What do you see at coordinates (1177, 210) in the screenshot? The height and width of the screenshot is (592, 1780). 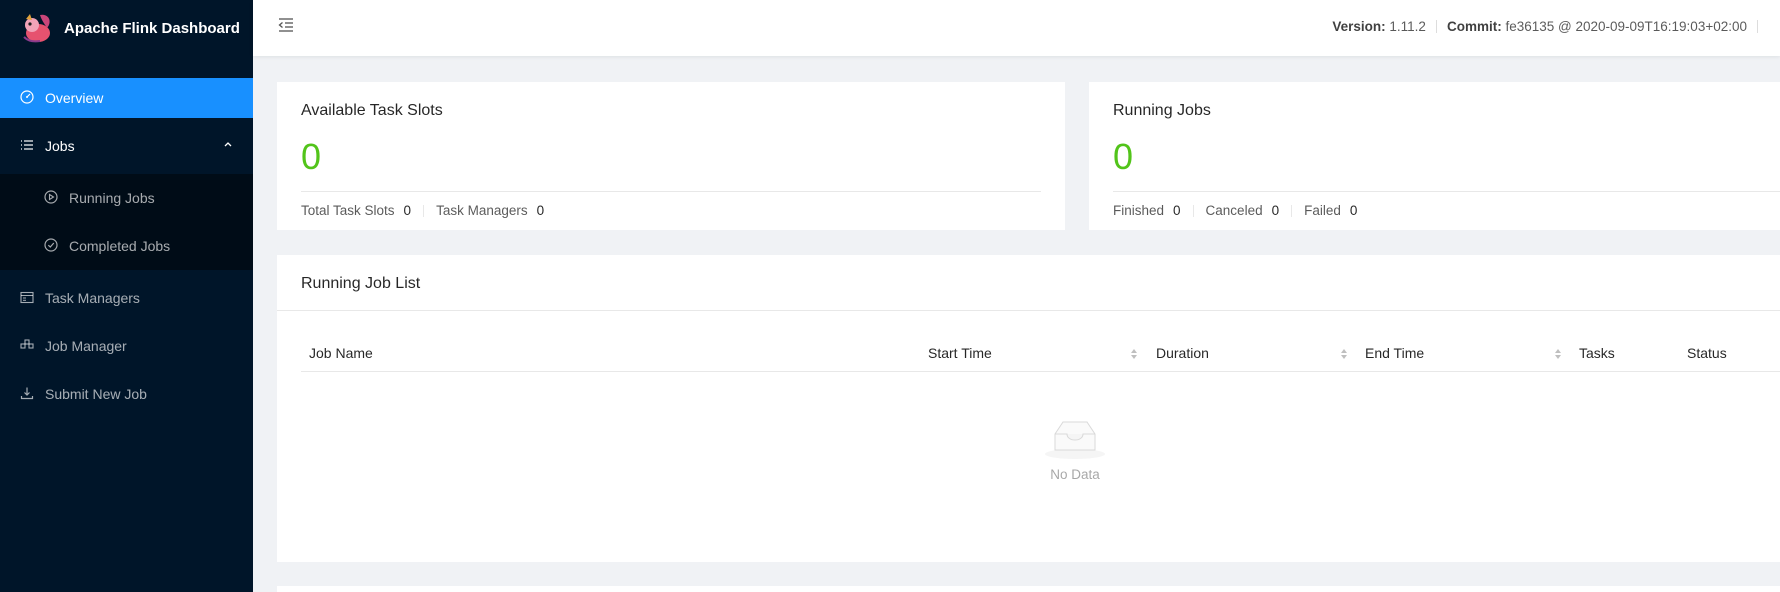 I see `finished-value: 0` at bounding box center [1177, 210].